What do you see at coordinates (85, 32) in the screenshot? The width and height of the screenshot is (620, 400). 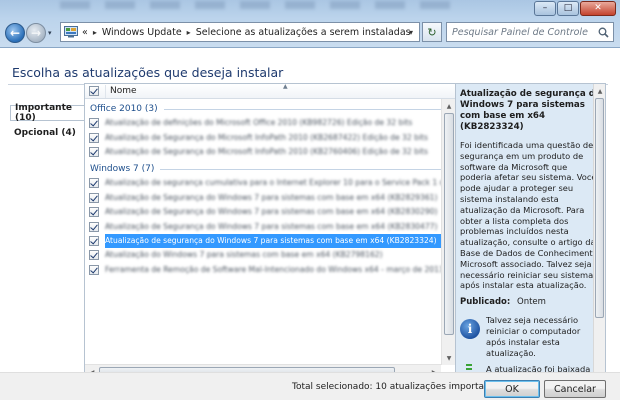 I see `address-overflow-icon: «` at bounding box center [85, 32].